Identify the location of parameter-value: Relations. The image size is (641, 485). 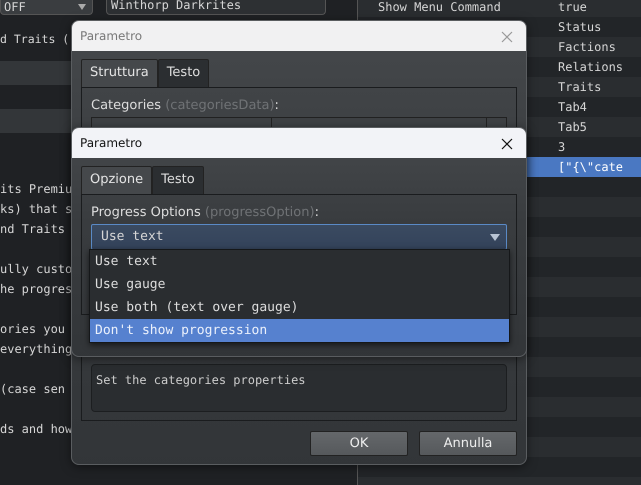
(591, 67).